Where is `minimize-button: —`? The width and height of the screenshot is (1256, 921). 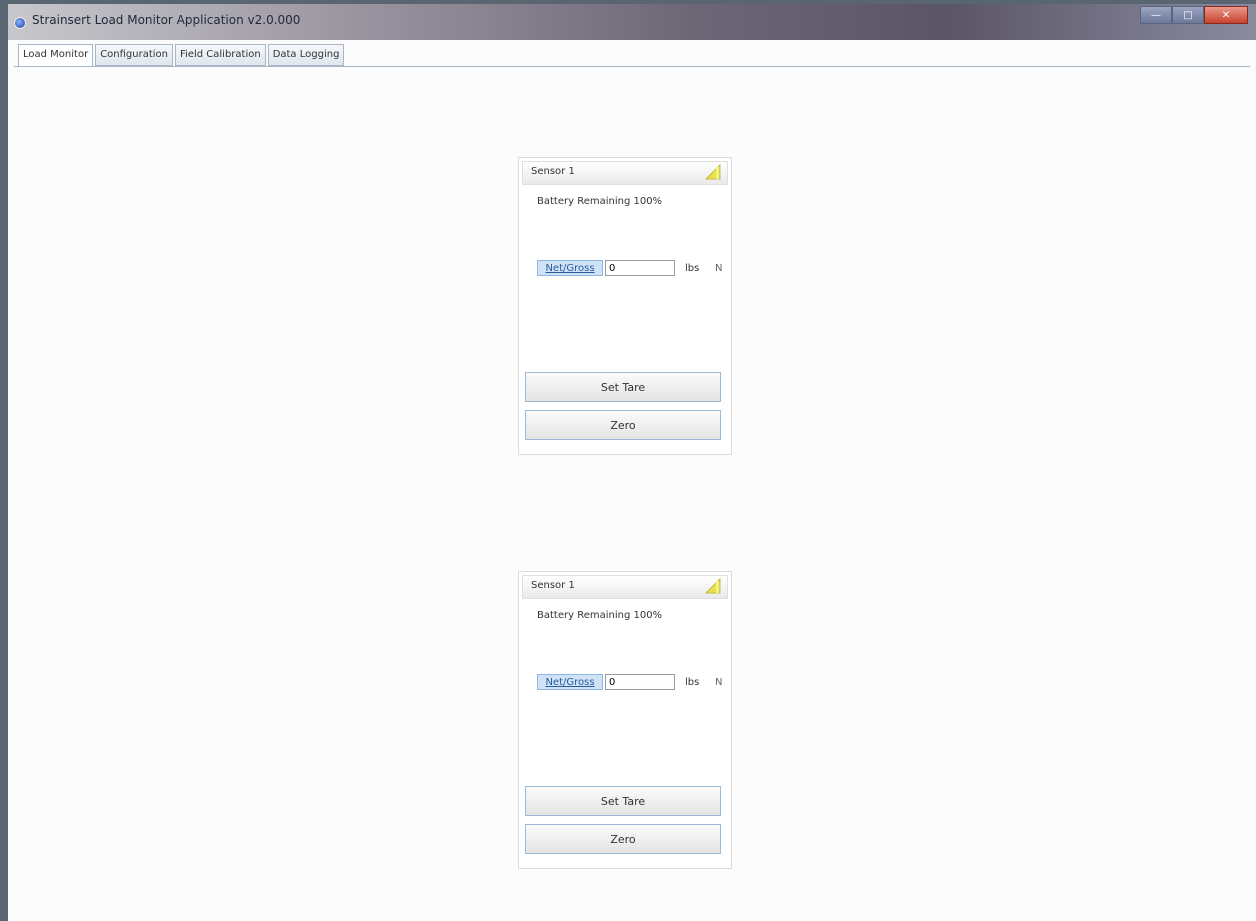
minimize-button: — is located at coordinates (1156, 15).